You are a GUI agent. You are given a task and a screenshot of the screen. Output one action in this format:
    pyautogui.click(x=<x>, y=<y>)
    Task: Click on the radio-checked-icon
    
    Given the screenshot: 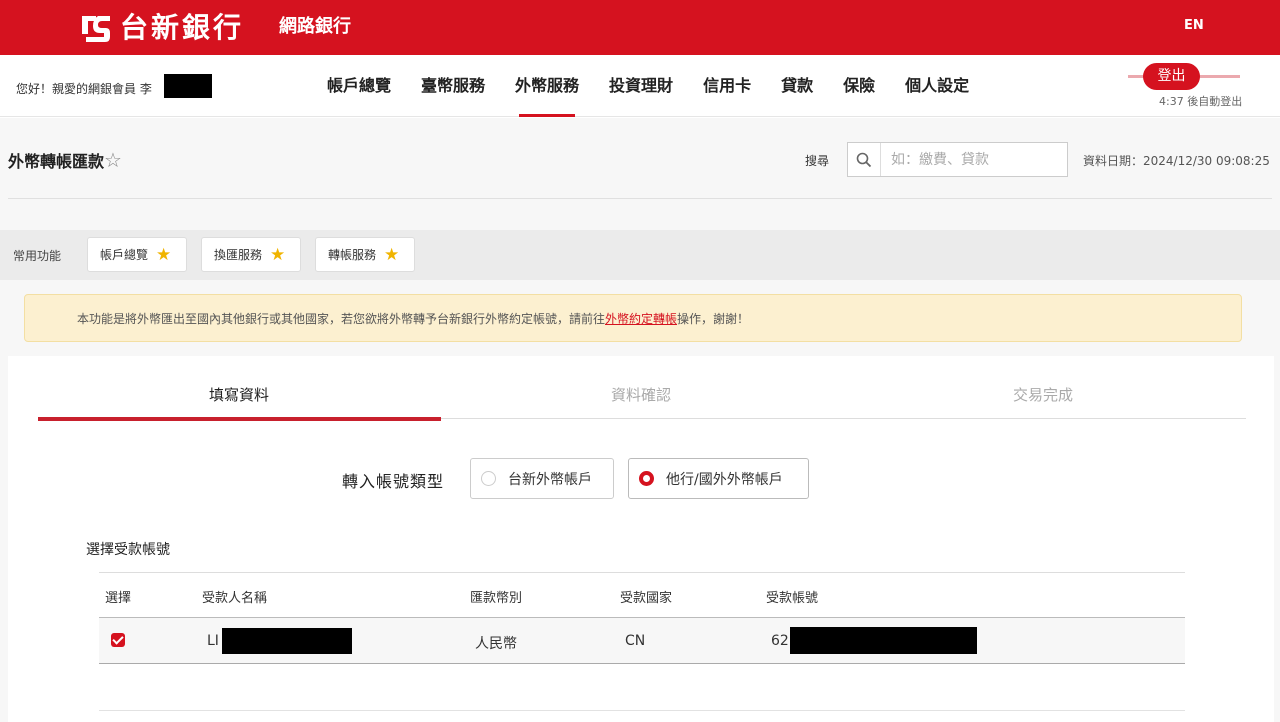 What is the action you would take?
    pyautogui.click(x=646, y=478)
    